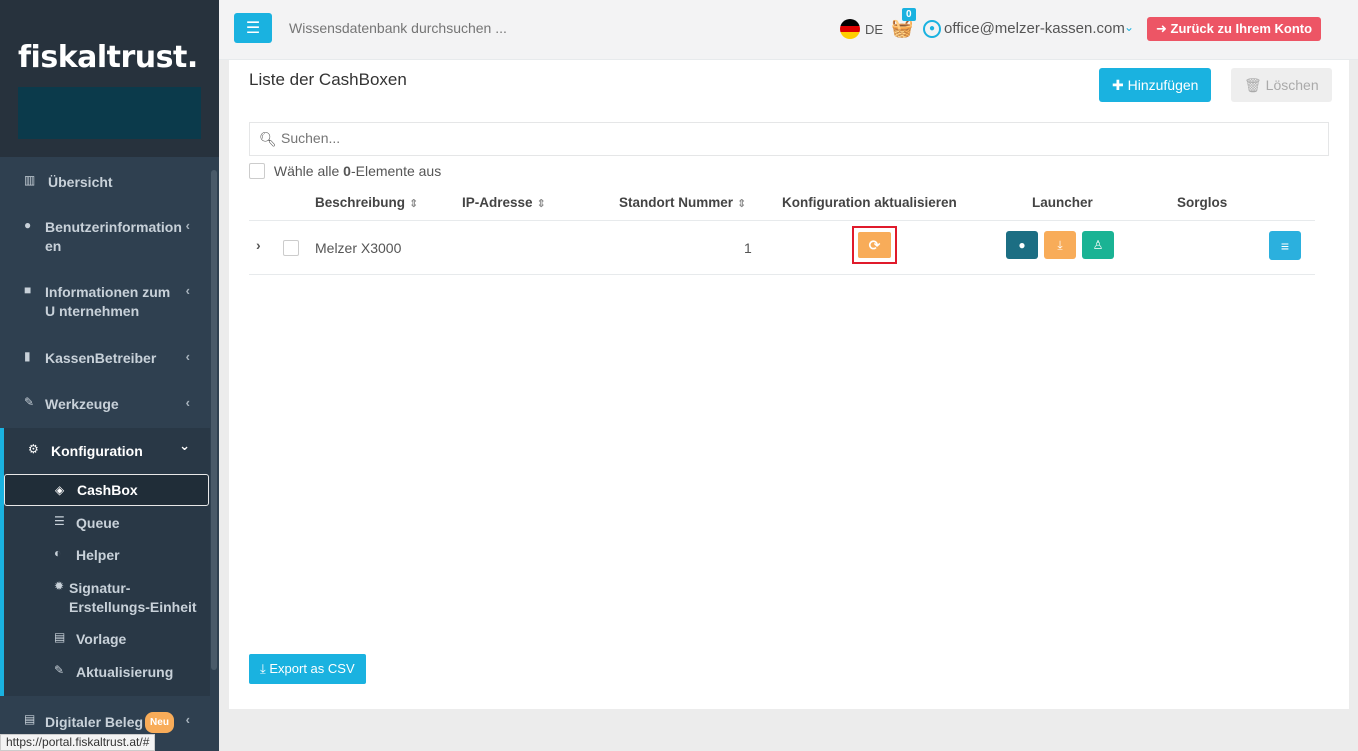 Image resolution: width=1358 pixels, height=751 pixels. Describe the element at coordinates (109, 113) in the screenshot. I see `logo-banner` at that location.